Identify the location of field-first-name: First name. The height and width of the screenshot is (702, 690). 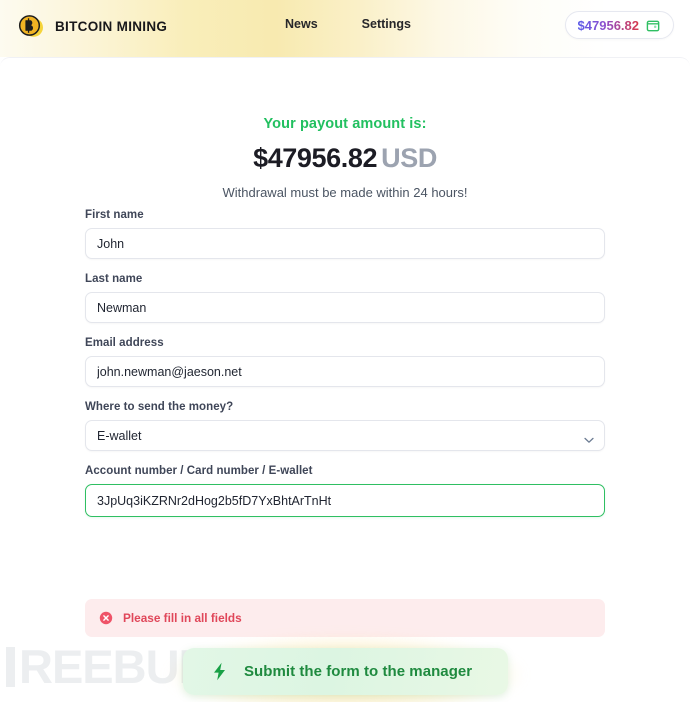
(345, 234).